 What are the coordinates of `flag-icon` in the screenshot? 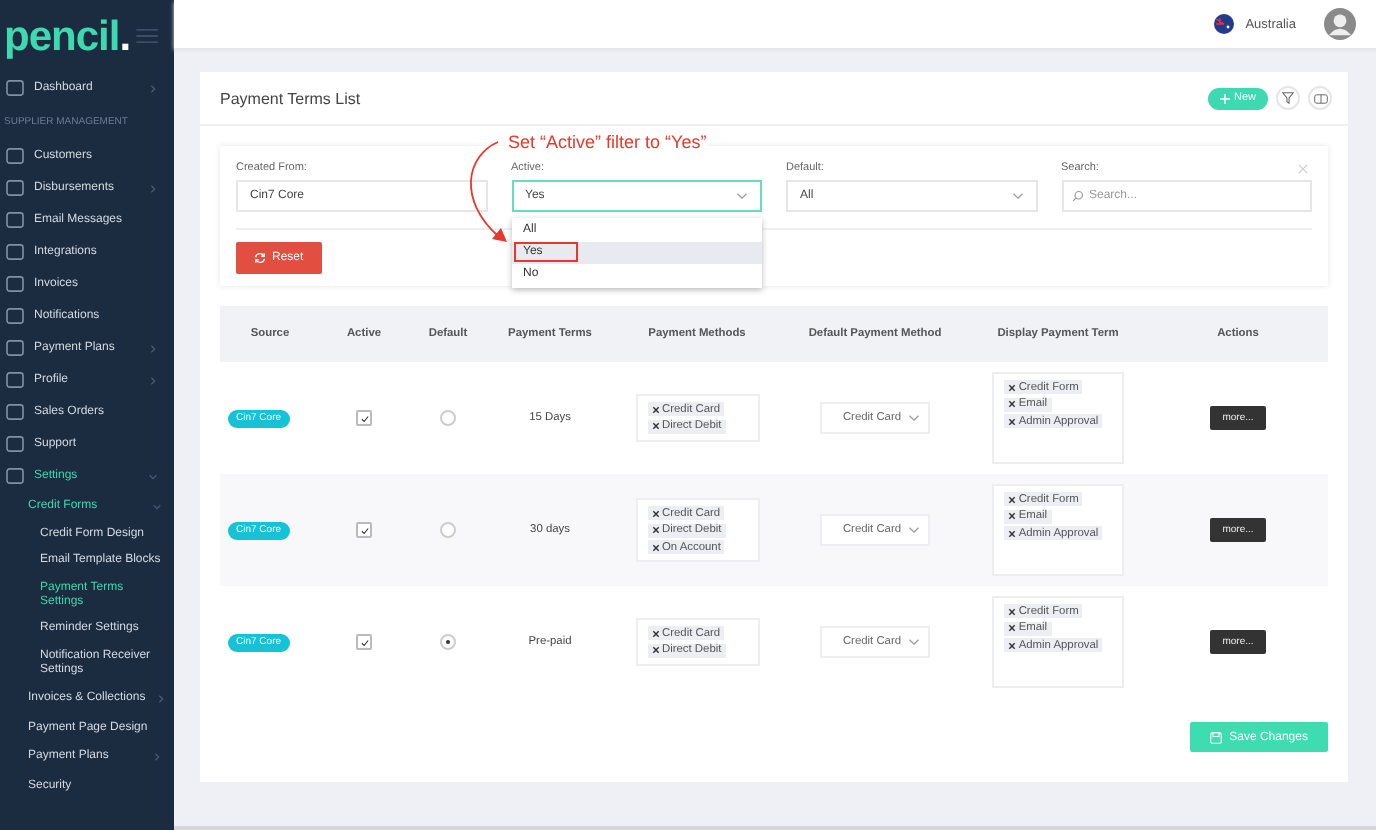 It's located at (1223, 24).